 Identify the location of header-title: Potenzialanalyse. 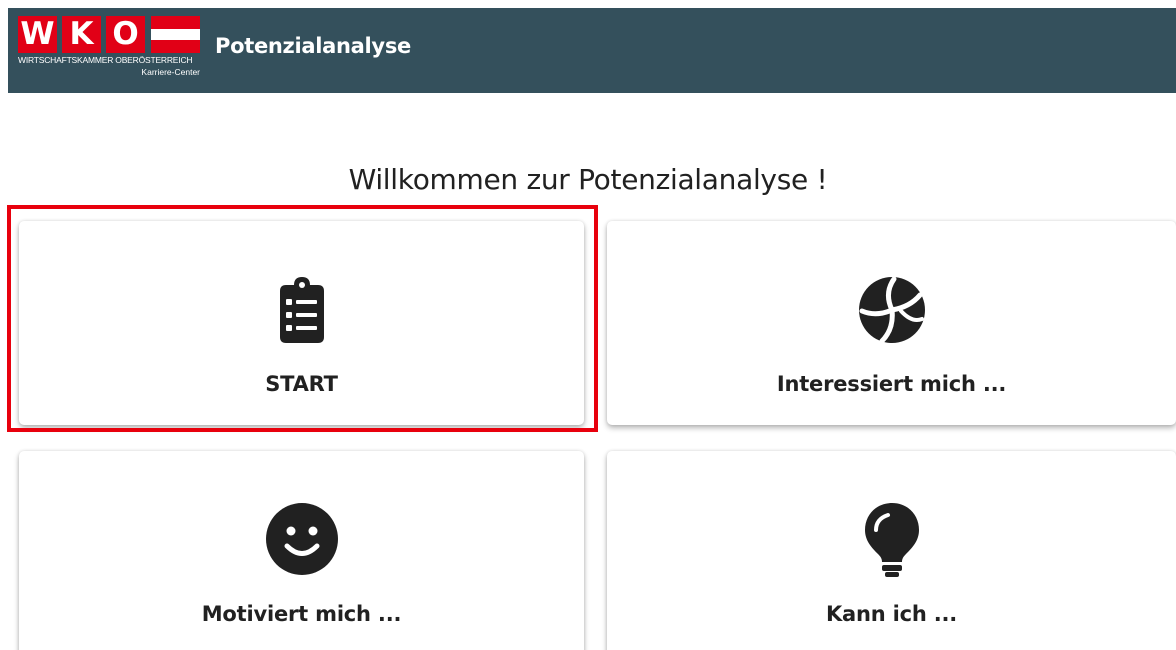
(313, 46).